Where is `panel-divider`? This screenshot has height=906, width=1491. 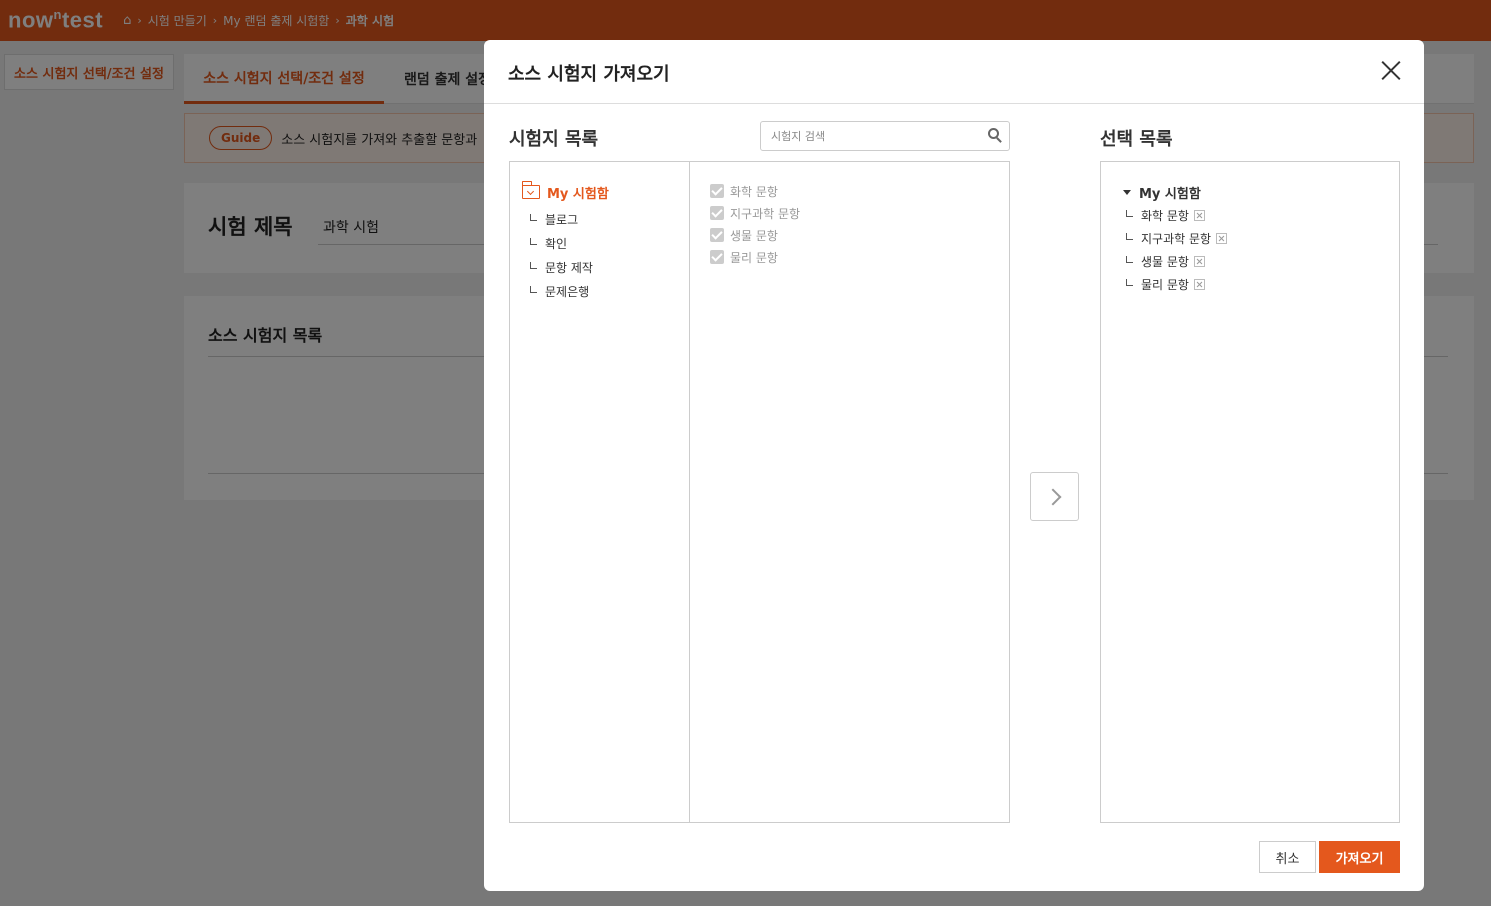 panel-divider is located at coordinates (689, 492).